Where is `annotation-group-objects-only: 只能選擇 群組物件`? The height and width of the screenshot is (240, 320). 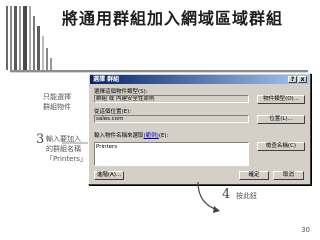
annotation-group-objects-only: 只能選擇 群組物件 is located at coordinates (57, 102).